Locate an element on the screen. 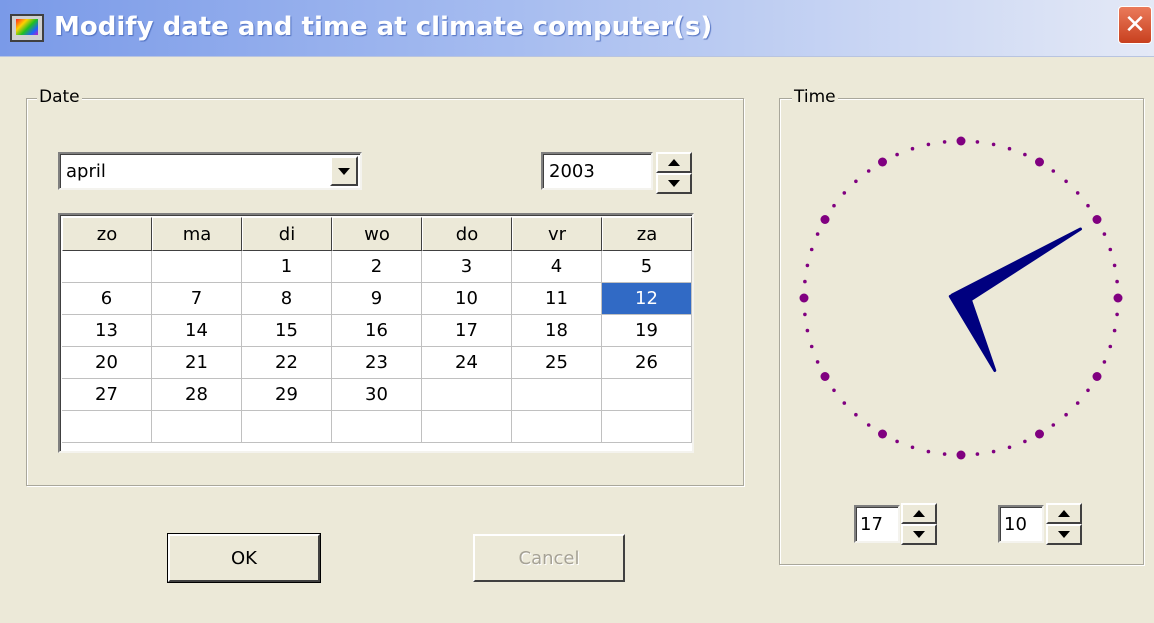  calendar-day: 2 is located at coordinates (377, 267).